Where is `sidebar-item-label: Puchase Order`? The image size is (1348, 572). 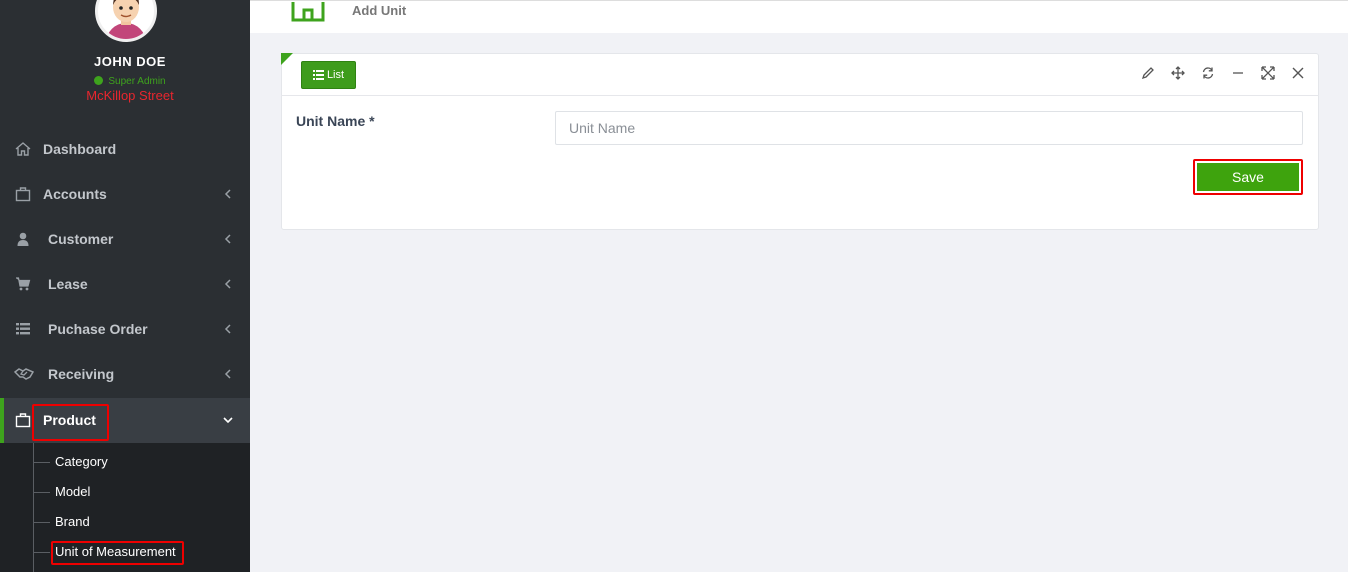
sidebar-item-label: Puchase Order is located at coordinates (98, 329).